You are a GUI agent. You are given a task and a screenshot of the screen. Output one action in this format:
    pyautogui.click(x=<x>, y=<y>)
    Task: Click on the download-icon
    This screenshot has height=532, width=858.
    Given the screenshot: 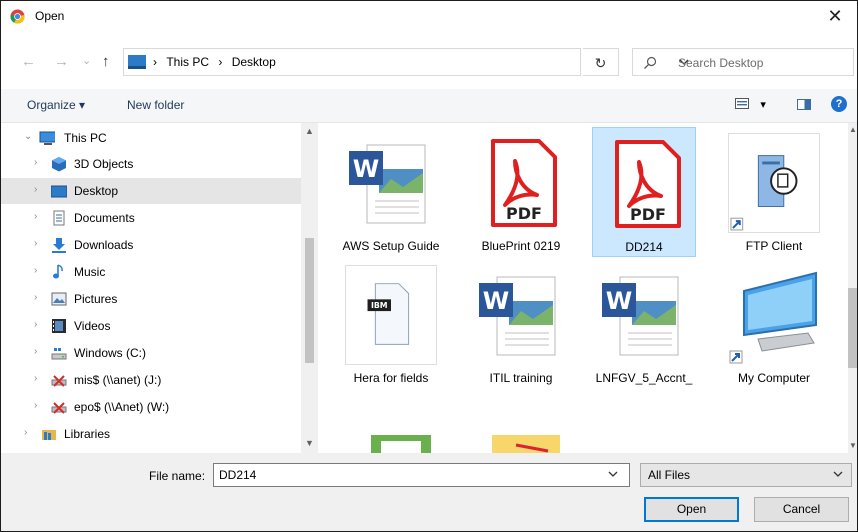 What is the action you would take?
    pyautogui.click(x=59, y=245)
    